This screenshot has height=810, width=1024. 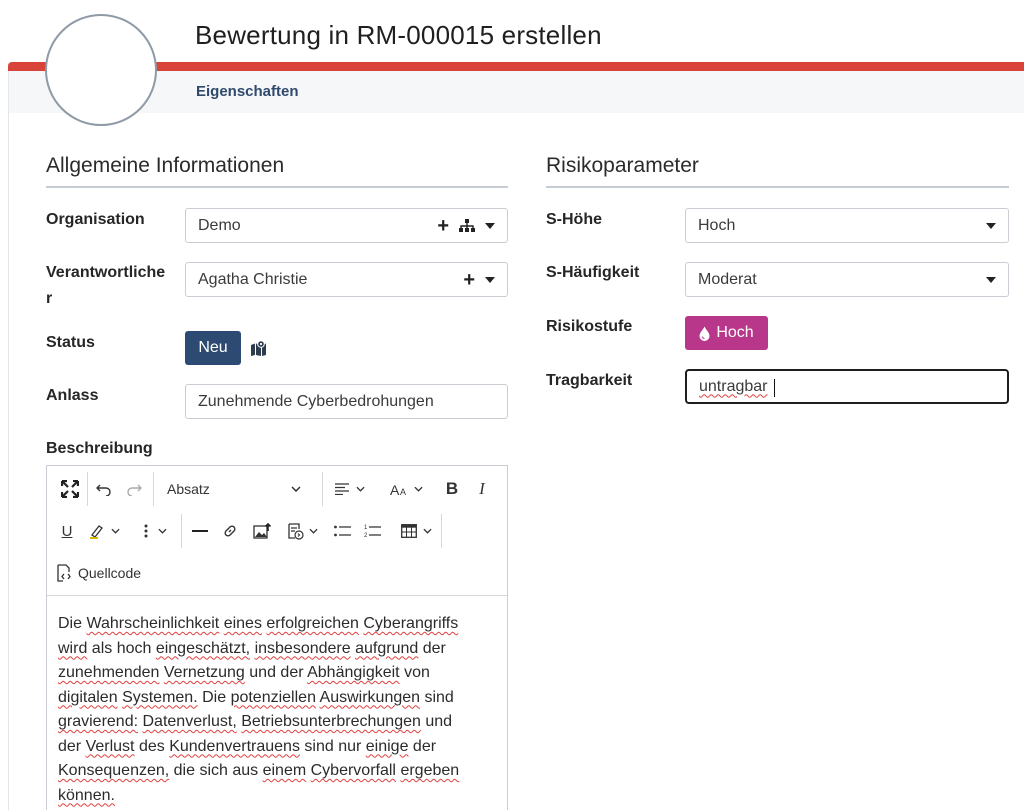 I want to click on section-title-general: Allgemeine Informationen, so click(x=165, y=165).